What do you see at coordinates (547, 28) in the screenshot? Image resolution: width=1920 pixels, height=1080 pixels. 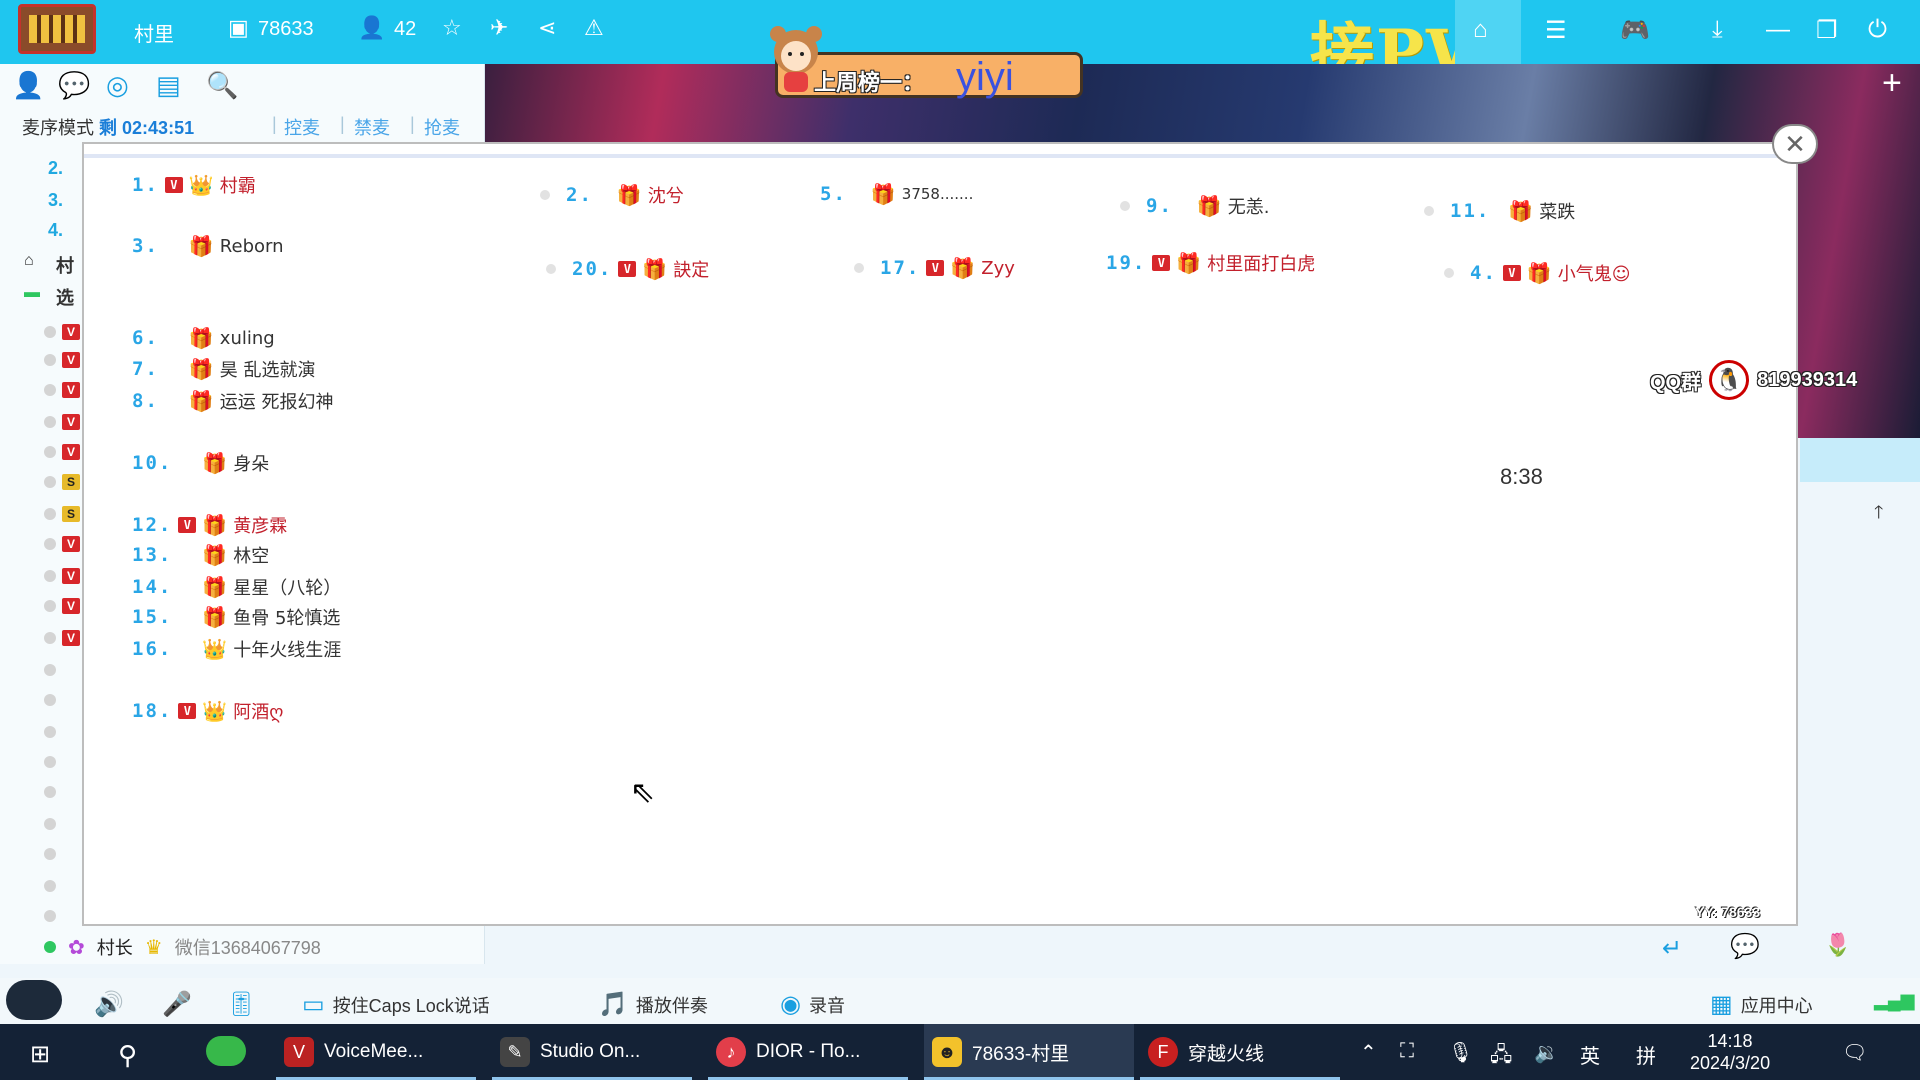 I see `share-icon: ⋖` at bounding box center [547, 28].